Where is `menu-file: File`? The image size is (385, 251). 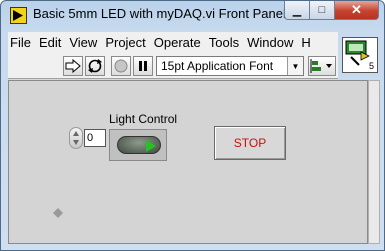 menu-file: File is located at coordinates (20, 42).